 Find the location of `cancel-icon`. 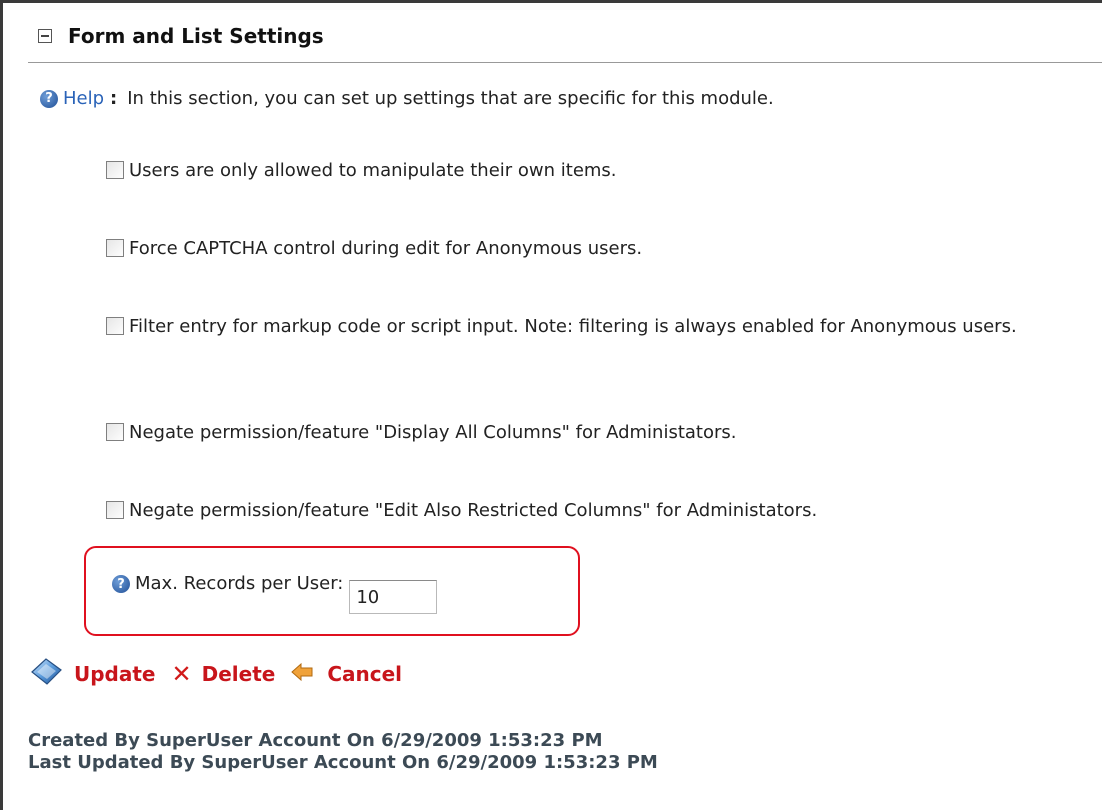

cancel-icon is located at coordinates (302, 672).